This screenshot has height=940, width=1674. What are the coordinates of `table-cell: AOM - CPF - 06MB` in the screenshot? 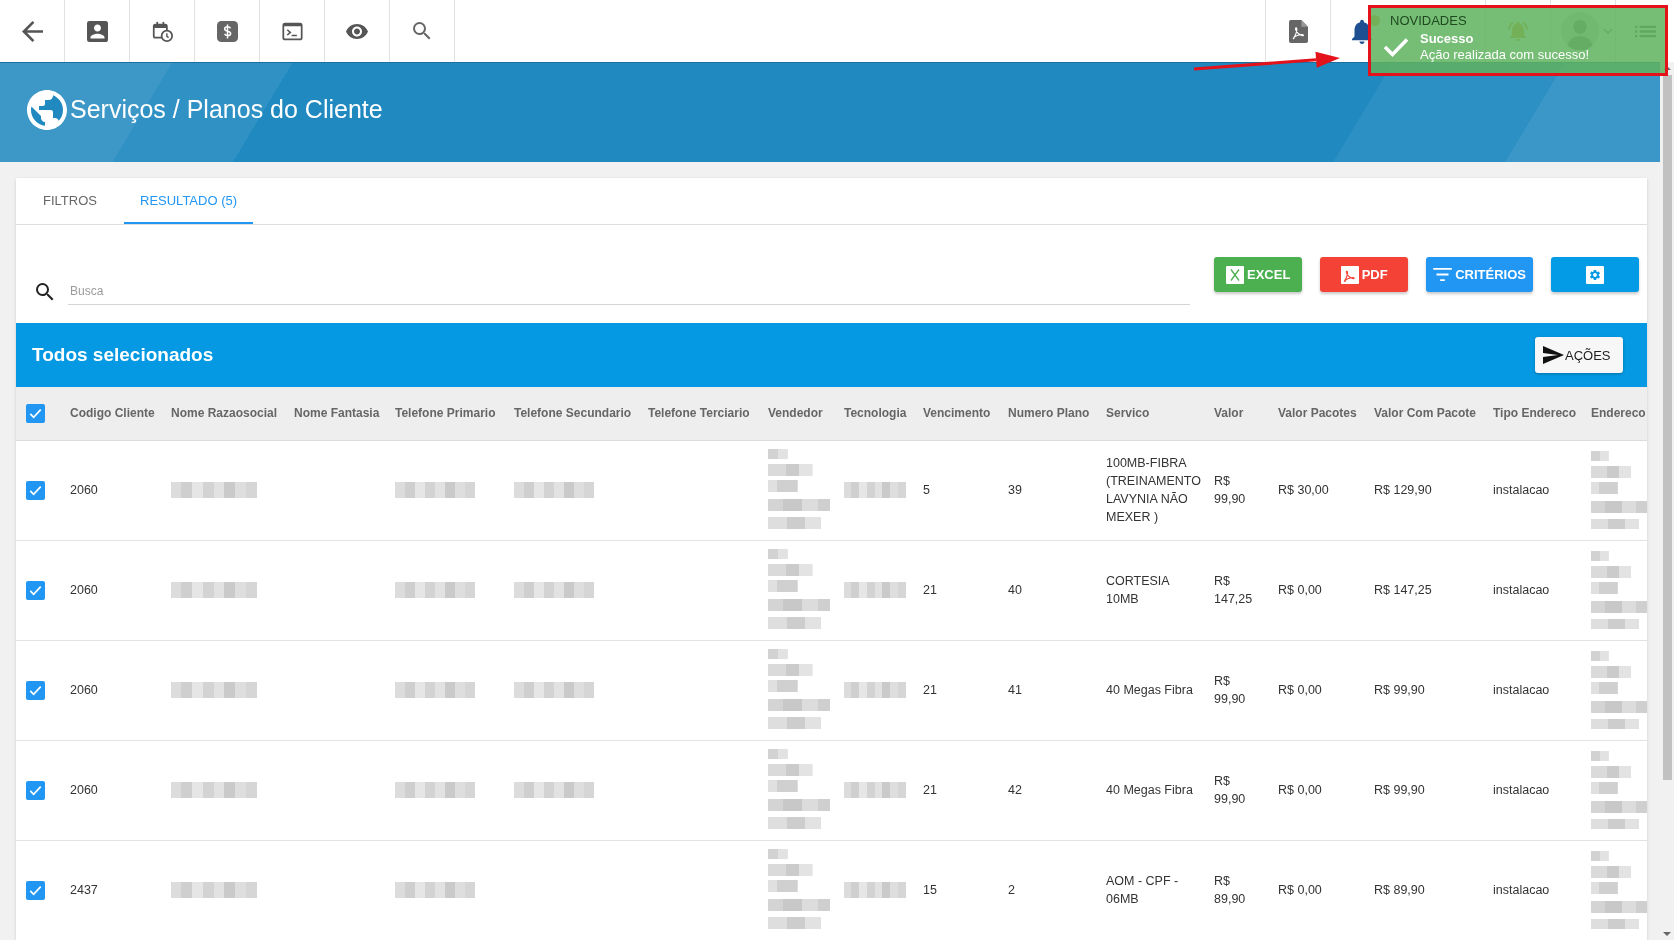 It's located at (1142, 890).